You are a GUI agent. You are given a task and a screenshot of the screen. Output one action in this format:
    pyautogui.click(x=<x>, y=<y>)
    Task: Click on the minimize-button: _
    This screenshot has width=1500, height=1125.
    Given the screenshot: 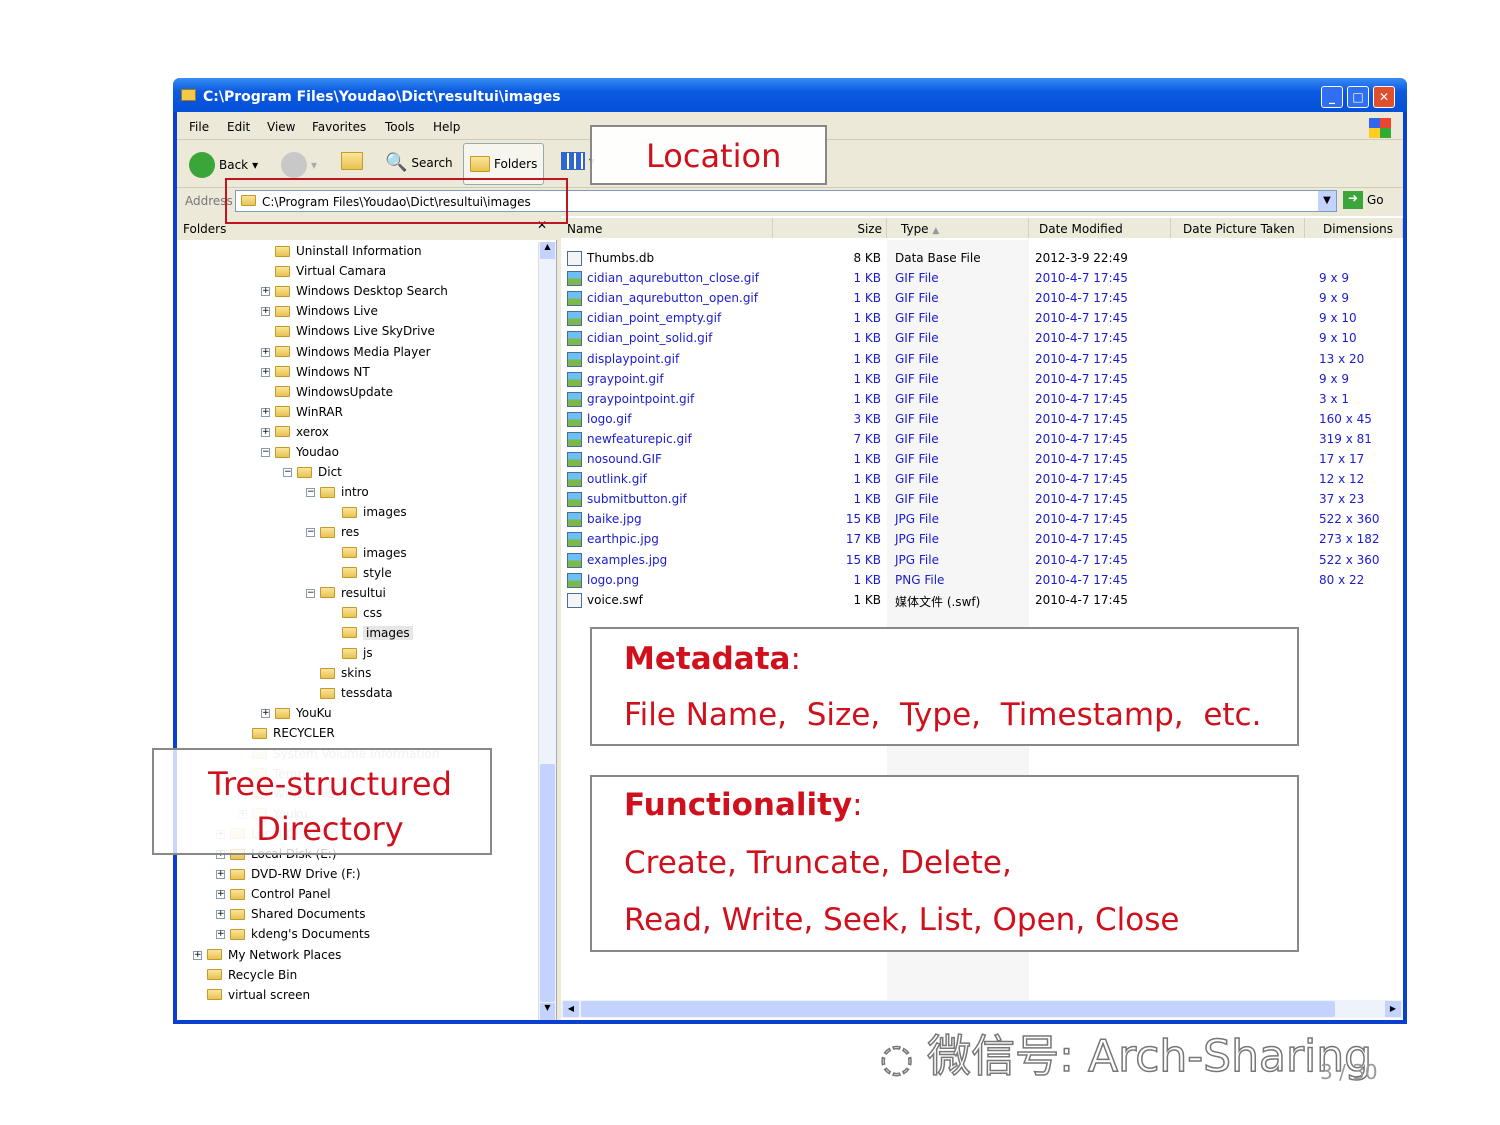 What is the action you would take?
    pyautogui.click(x=1332, y=97)
    